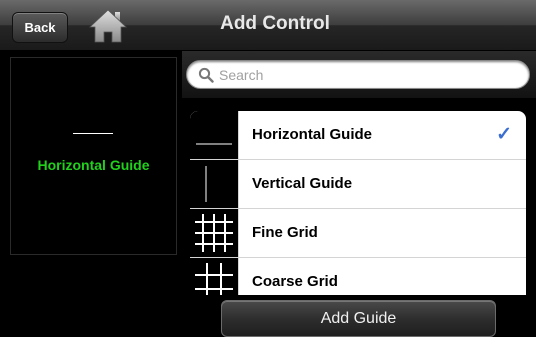 This screenshot has width=536, height=337. What do you see at coordinates (206, 75) in the screenshot?
I see `search-icon` at bounding box center [206, 75].